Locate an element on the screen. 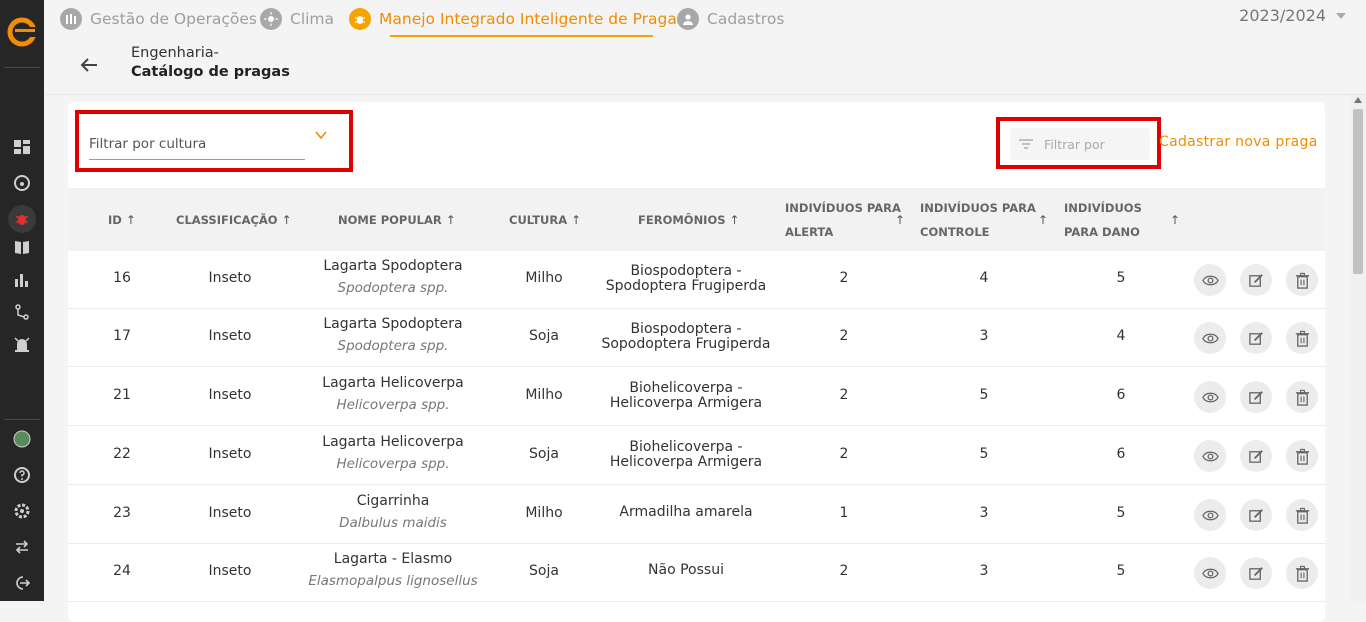  chevron-down-icon is located at coordinates (321, 136).